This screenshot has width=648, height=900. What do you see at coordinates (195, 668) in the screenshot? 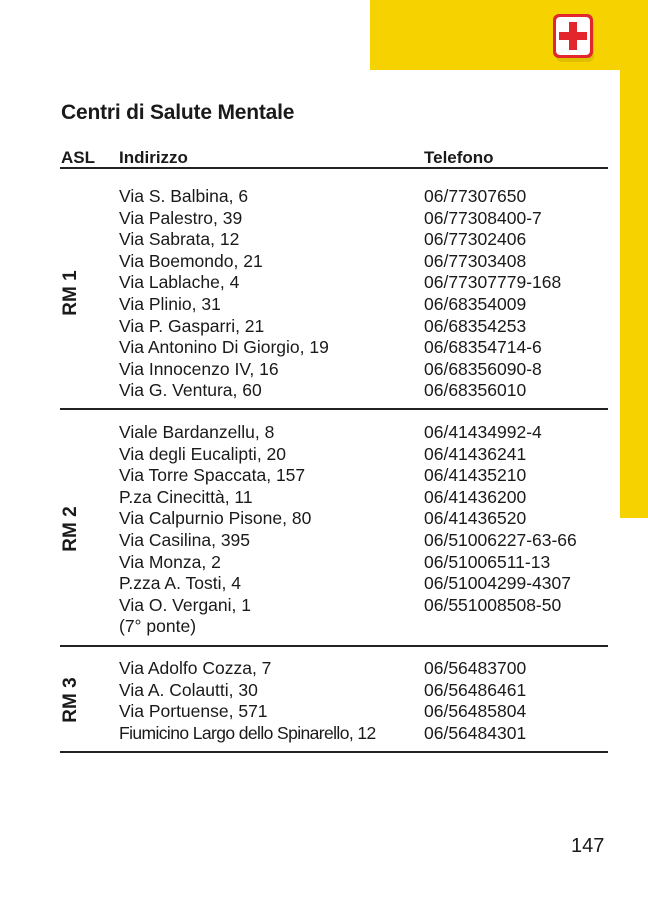
I see `address-cell: Via Adolfo Cozza, 7` at bounding box center [195, 668].